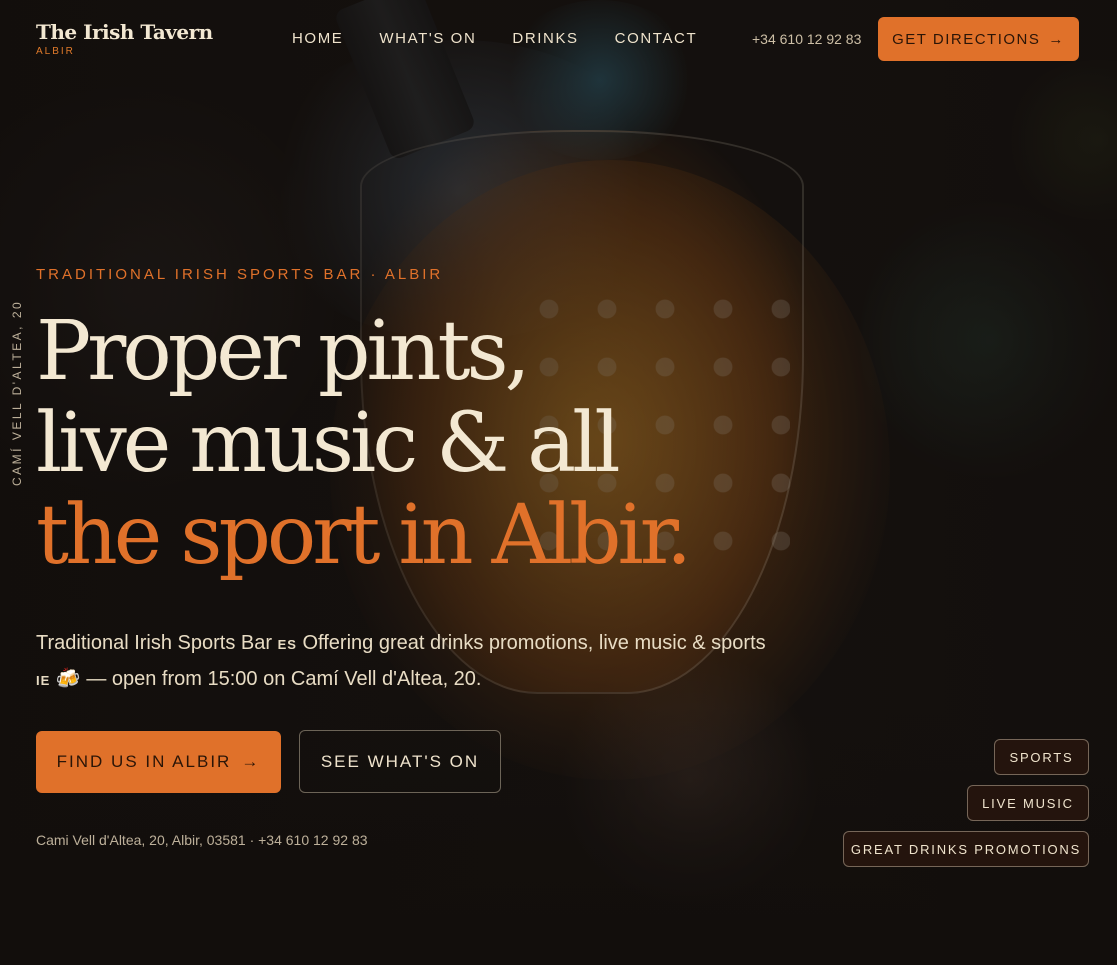 The image size is (1117, 965). Describe the element at coordinates (55, 51) in the screenshot. I see `brand-location: ALBIR` at that location.